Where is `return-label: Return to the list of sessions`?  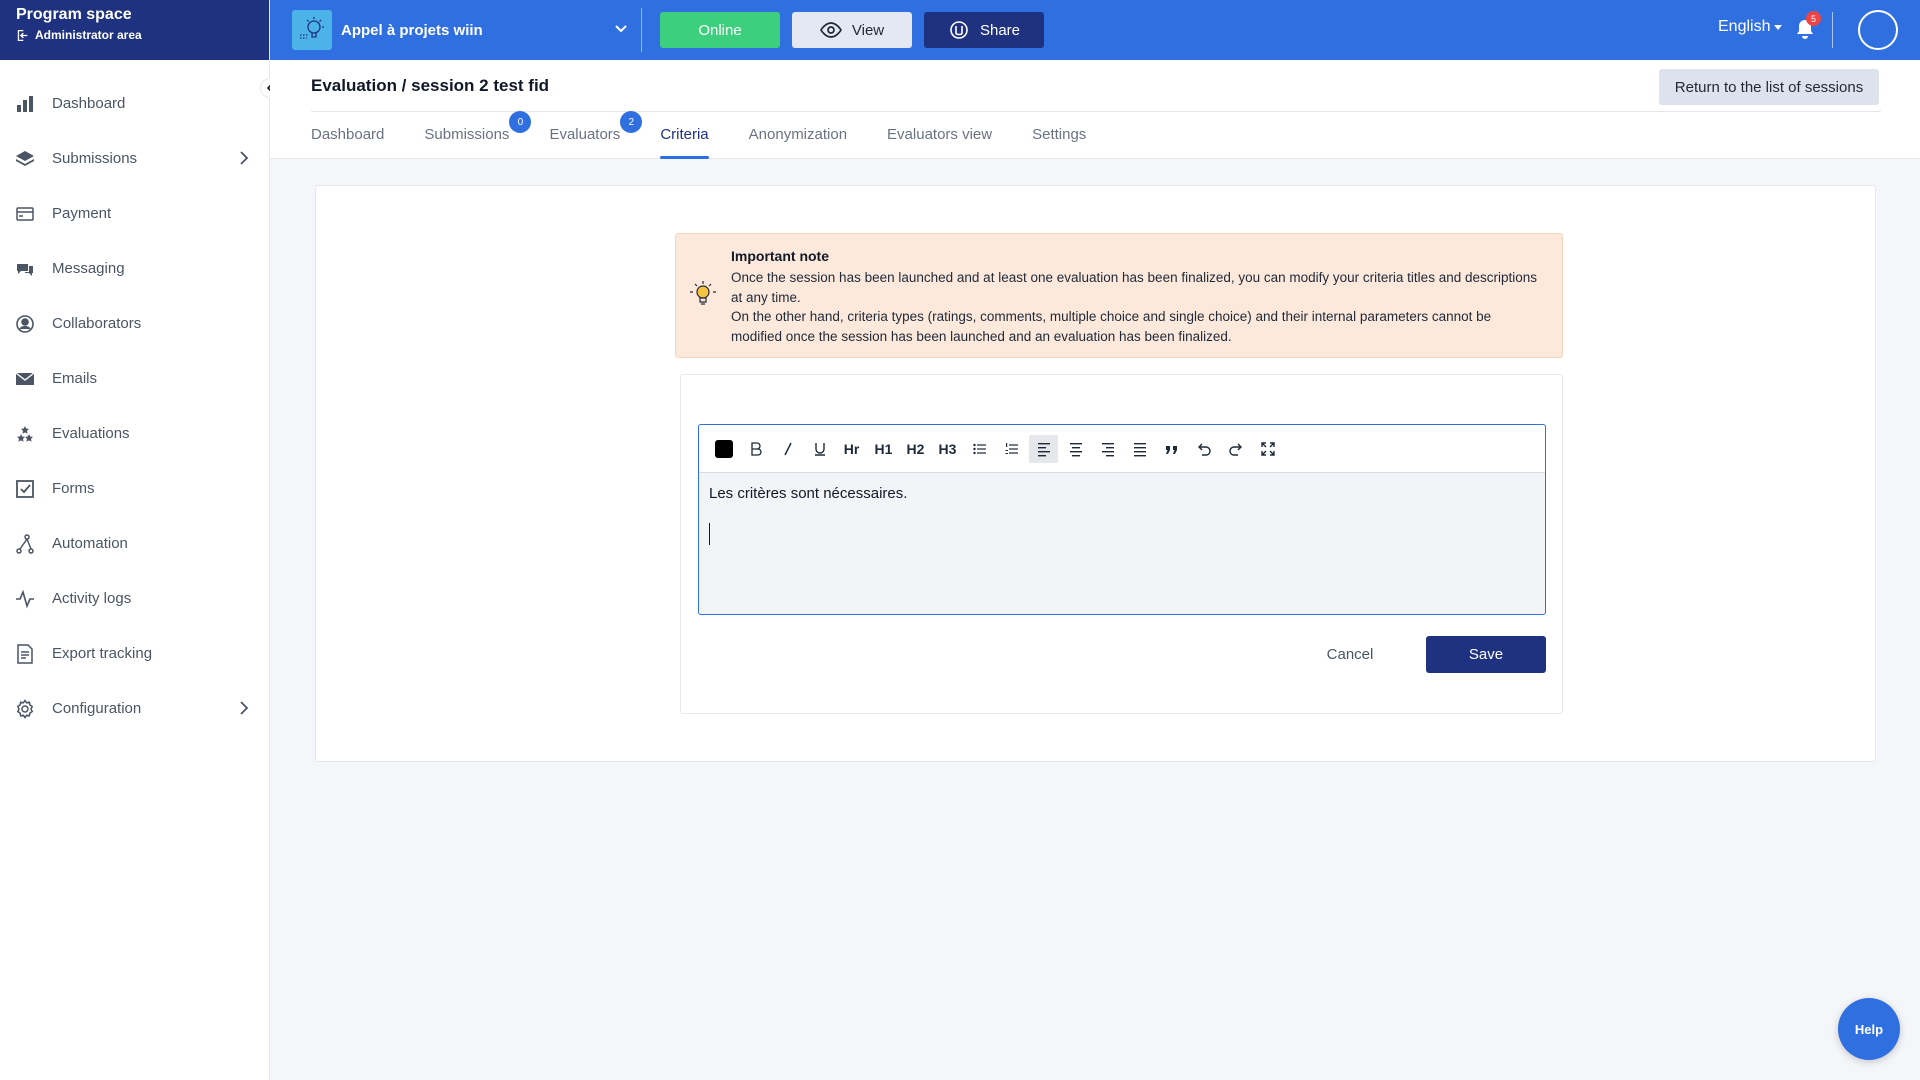
return-label: Return to the list of sessions is located at coordinates (1769, 87).